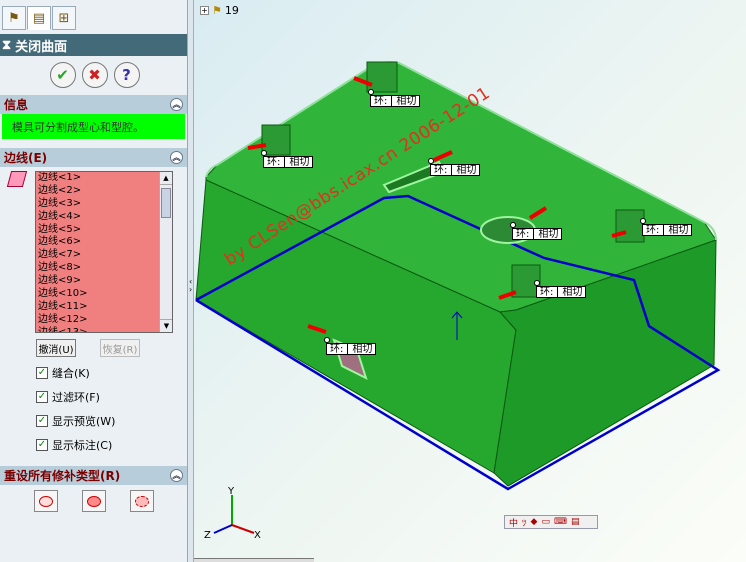 The image size is (746, 562). I want to click on rotate-icon: ◆, so click(534, 522).